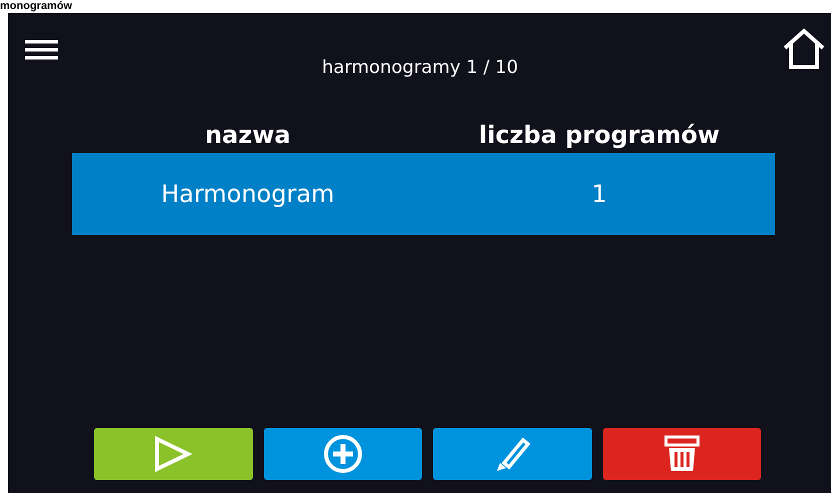 This screenshot has height=493, width=831. I want to click on table-row: Harmonogram 1, so click(423, 194).